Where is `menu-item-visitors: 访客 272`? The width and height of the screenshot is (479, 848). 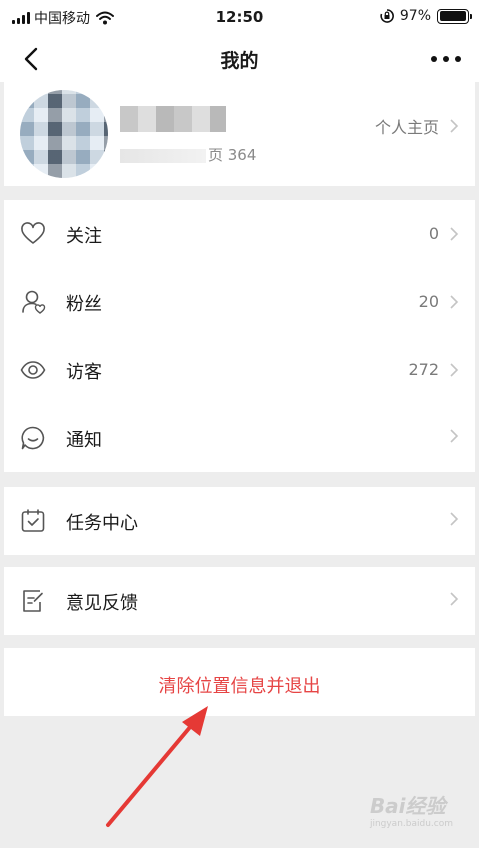
menu-item-visitors: 访客 272 is located at coordinates (239, 370).